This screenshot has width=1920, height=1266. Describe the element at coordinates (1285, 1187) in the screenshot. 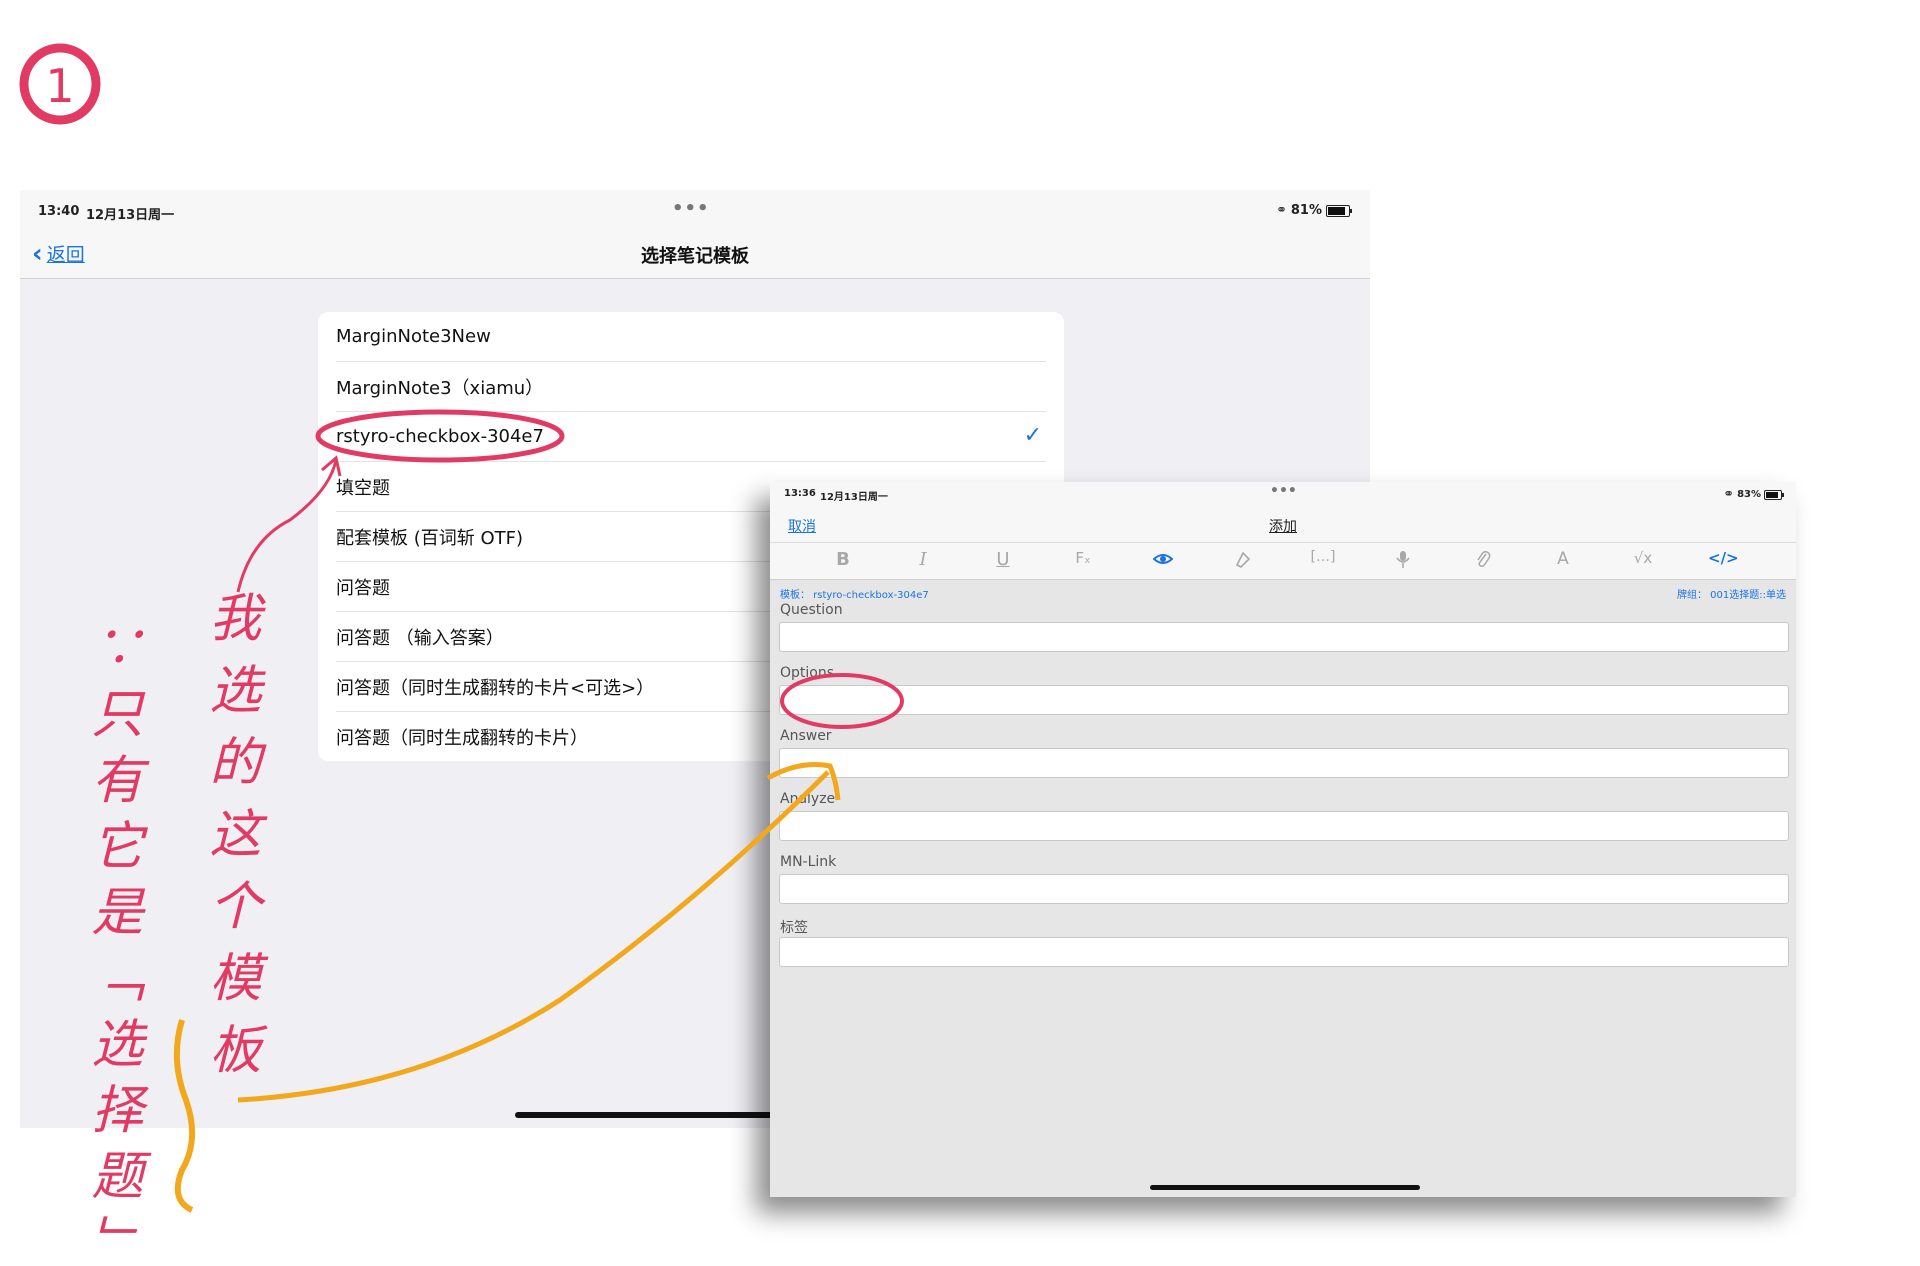

I see `home-indicator` at that location.